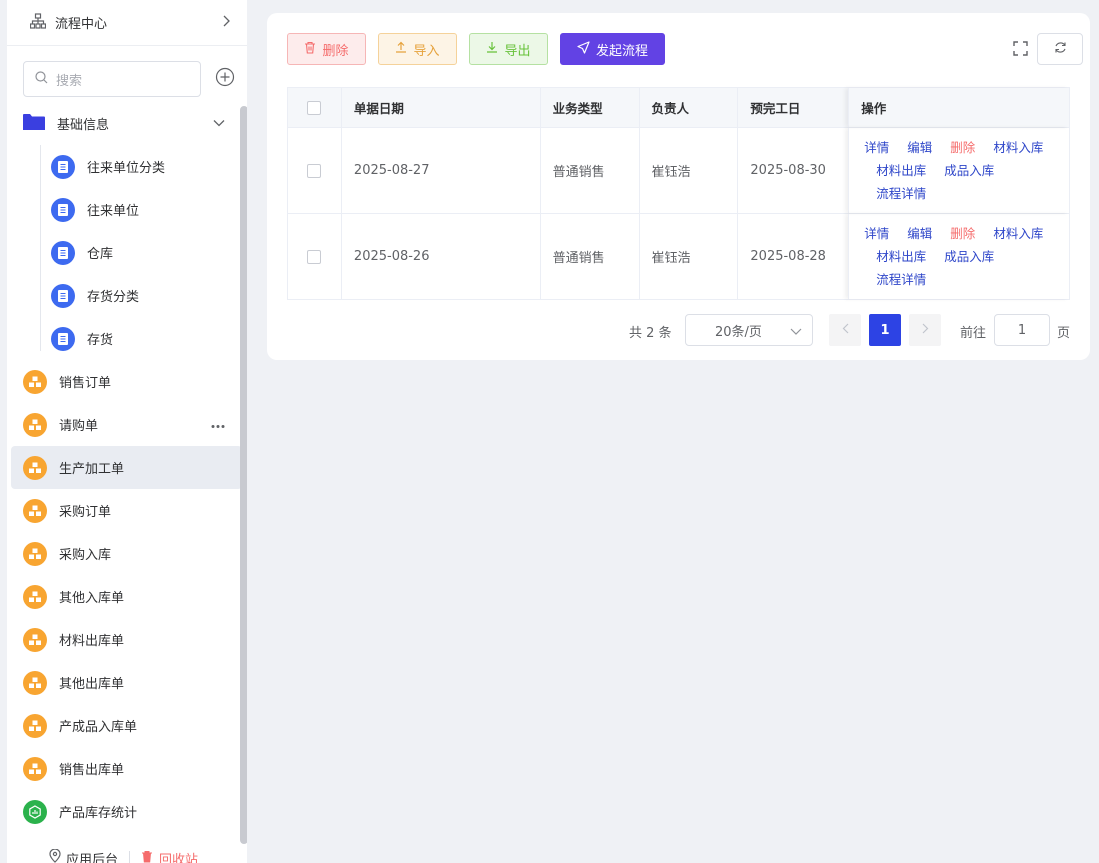 This screenshot has width=1099, height=863. I want to click on sidebar-item-purchase-order: 采购订单, so click(120, 510).